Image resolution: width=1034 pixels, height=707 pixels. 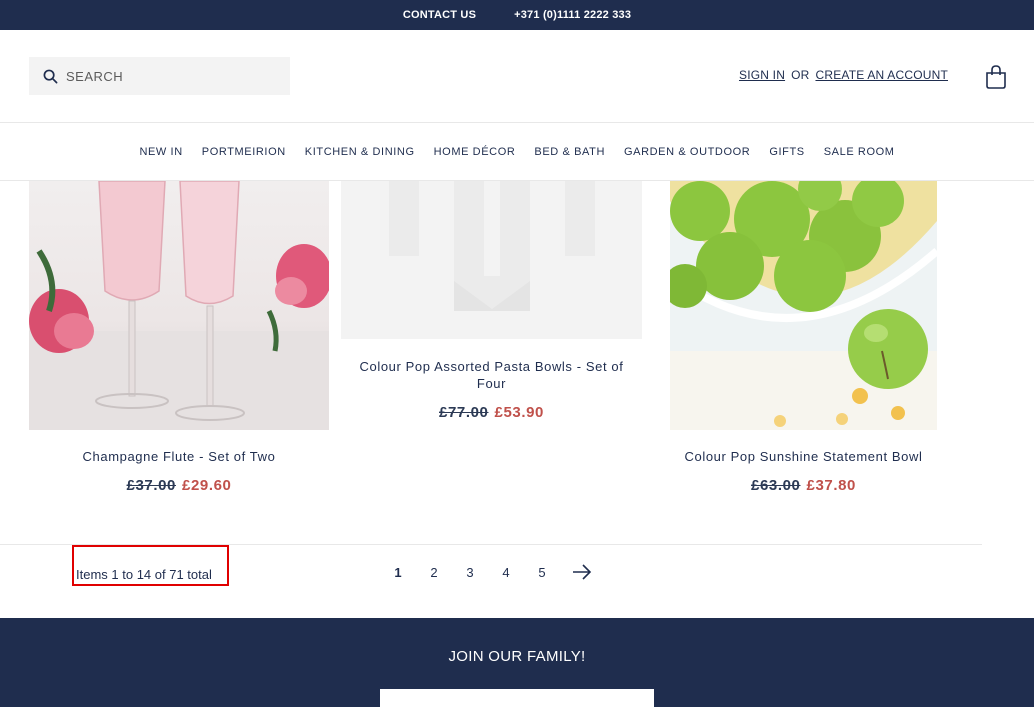 I want to click on nav-item-kitchen-dining: KITCHEN & DINING, so click(x=360, y=152).